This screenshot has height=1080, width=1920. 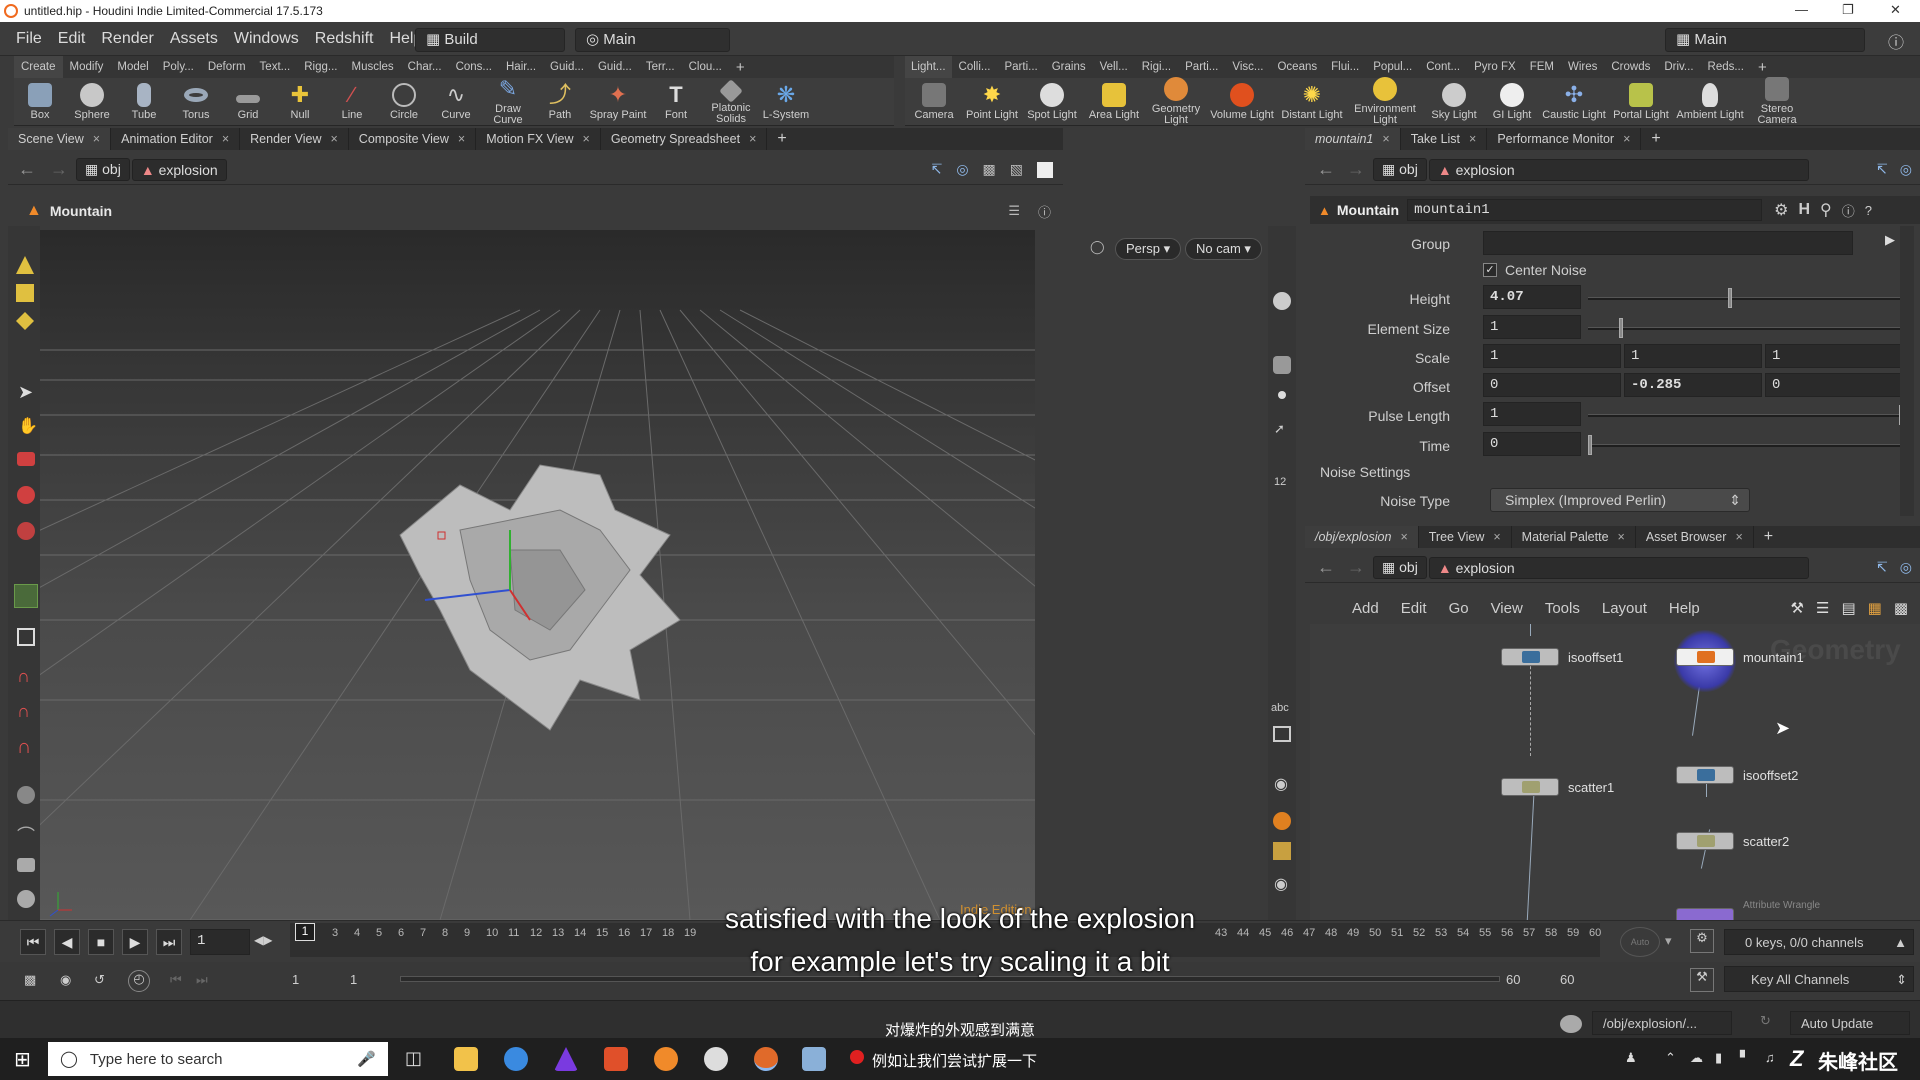 What do you see at coordinates (516, 1059) in the screenshot?
I see `chrome-icon` at bounding box center [516, 1059].